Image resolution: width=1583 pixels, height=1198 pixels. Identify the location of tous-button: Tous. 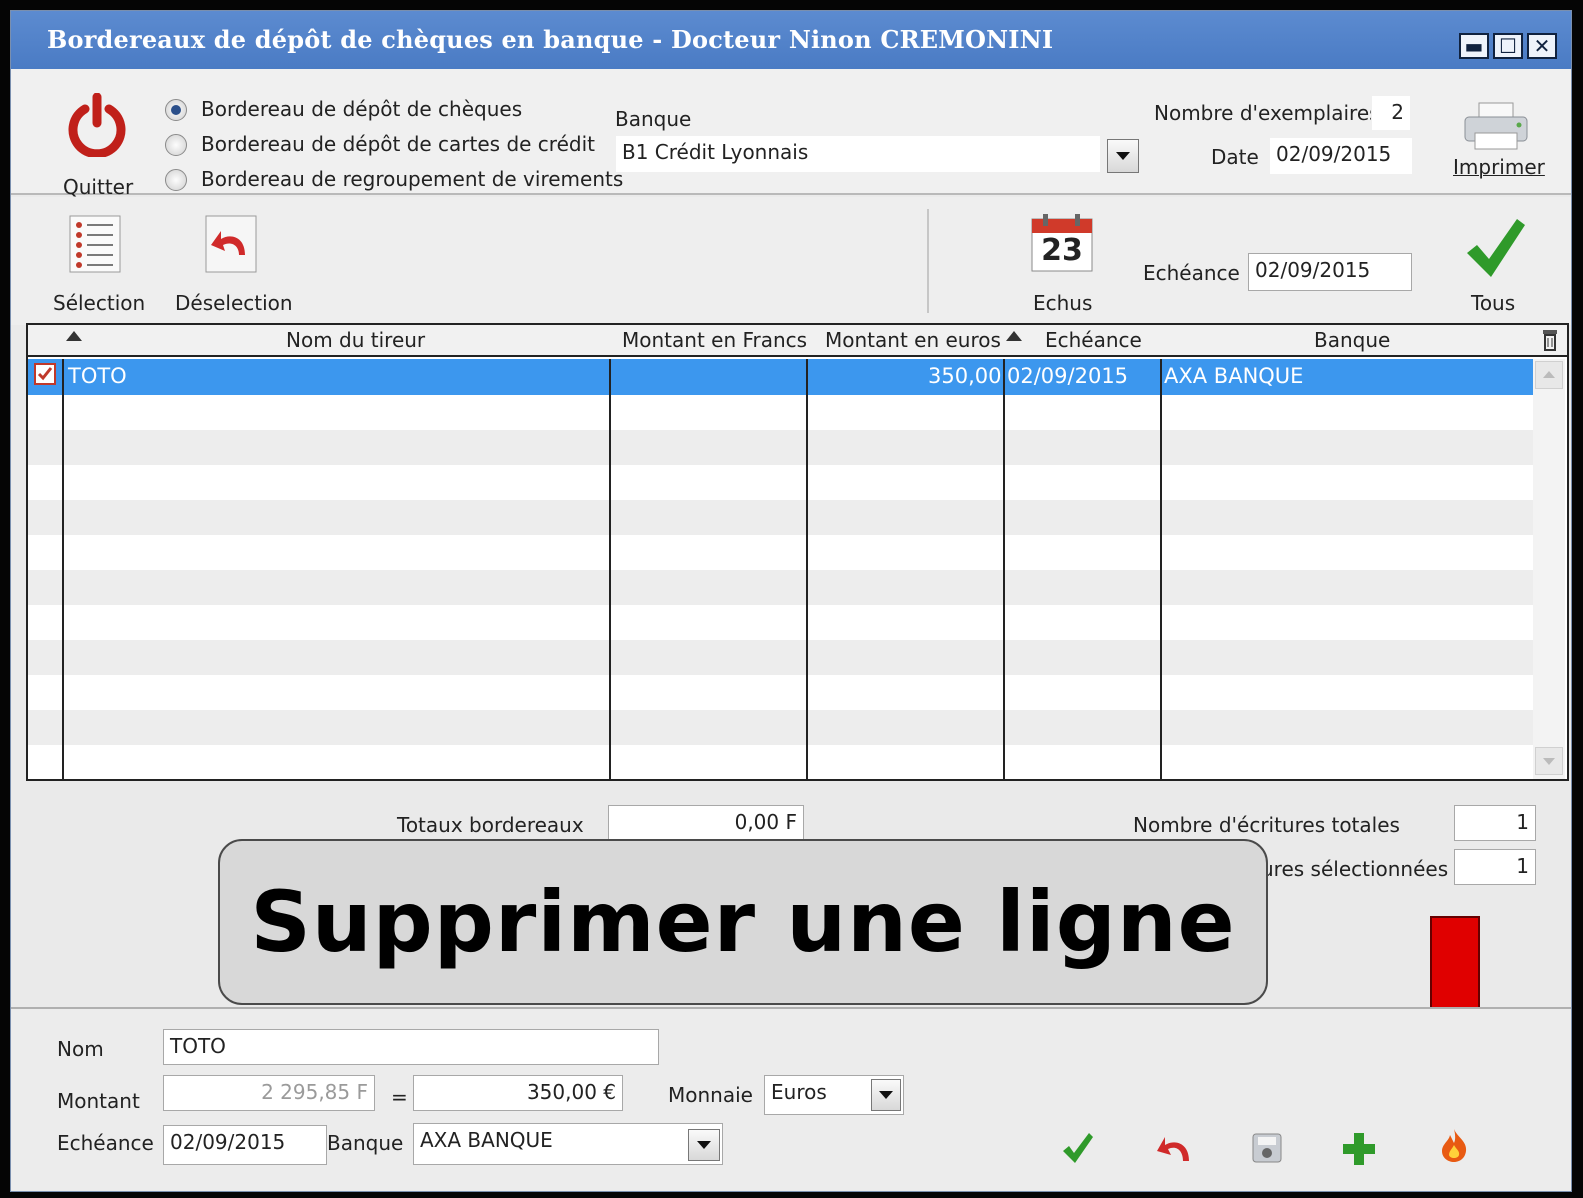
(1497, 266).